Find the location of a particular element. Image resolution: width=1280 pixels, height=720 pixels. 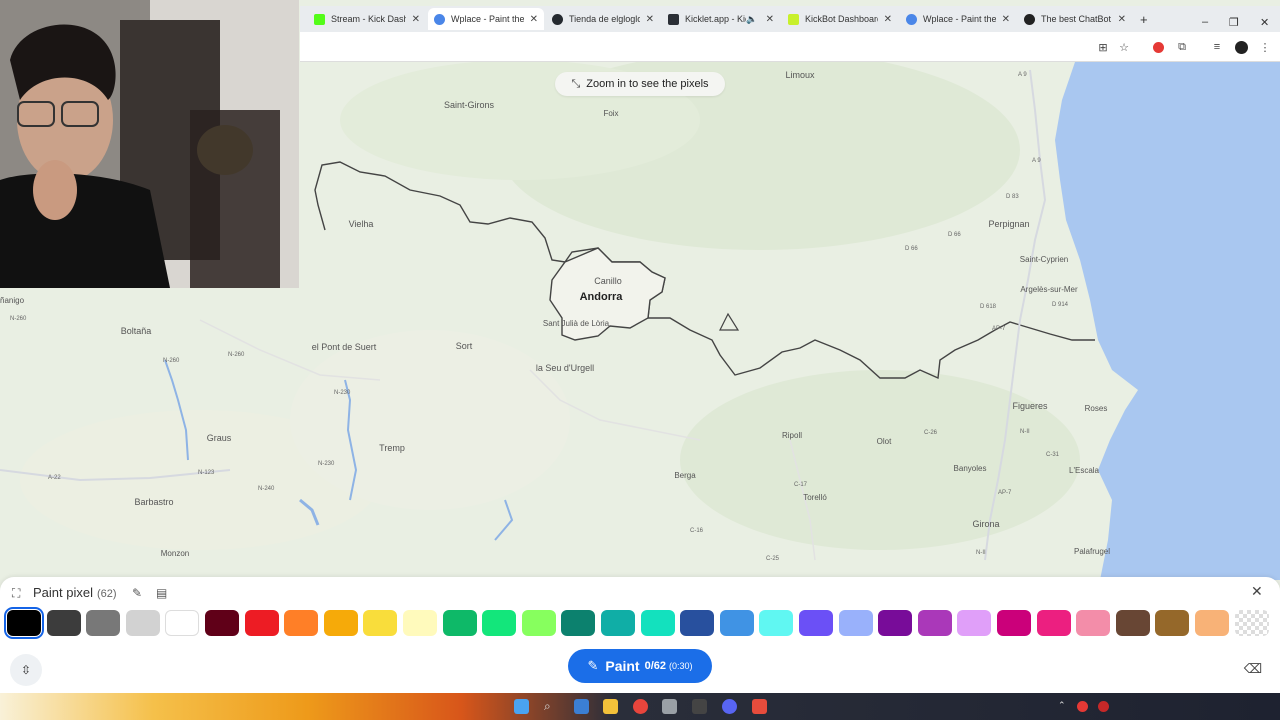

zoom-icon: ⤡ is located at coordinates (576, 83).